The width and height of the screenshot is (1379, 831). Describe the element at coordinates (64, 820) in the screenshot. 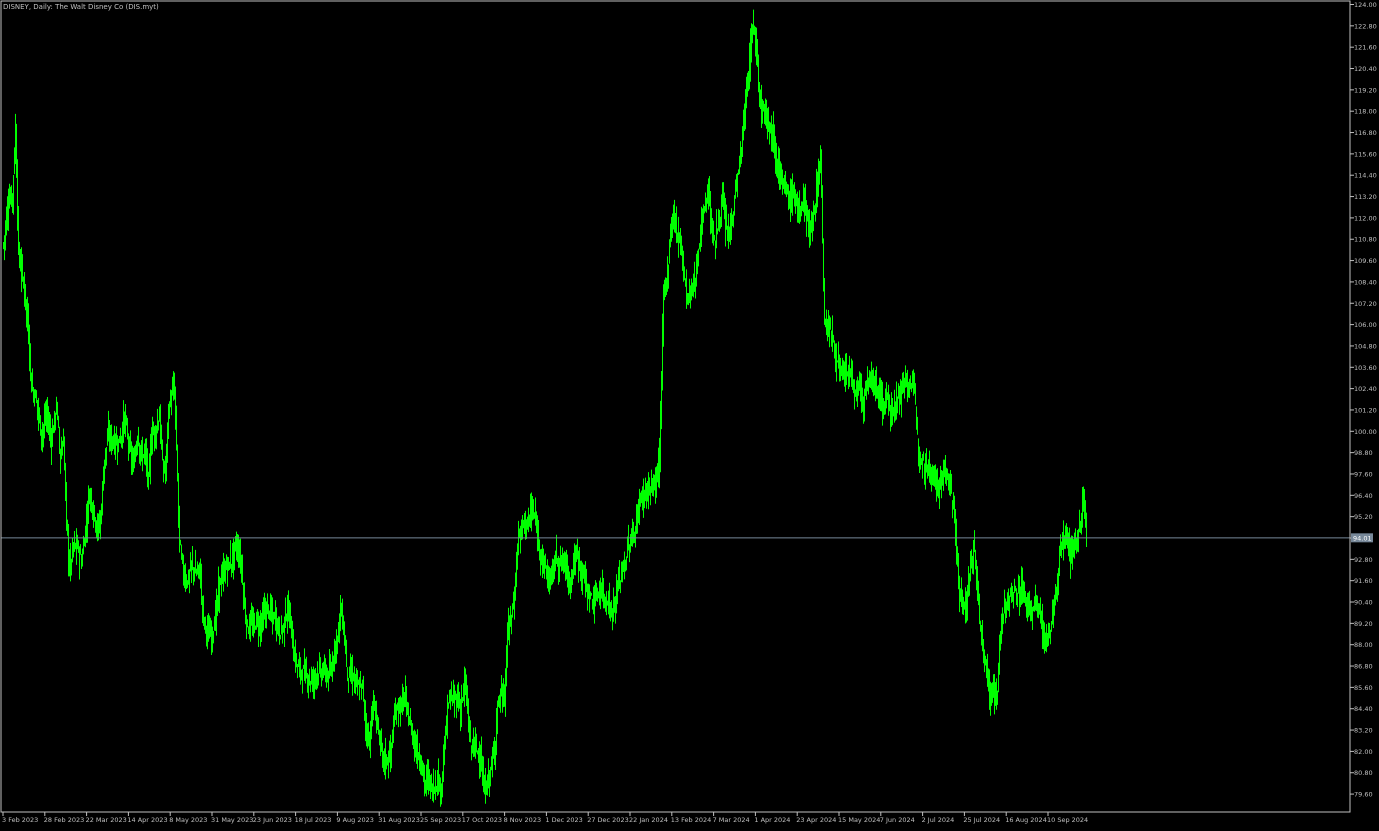

I see `x-tick-label: 28 Feb 2023` at that location.